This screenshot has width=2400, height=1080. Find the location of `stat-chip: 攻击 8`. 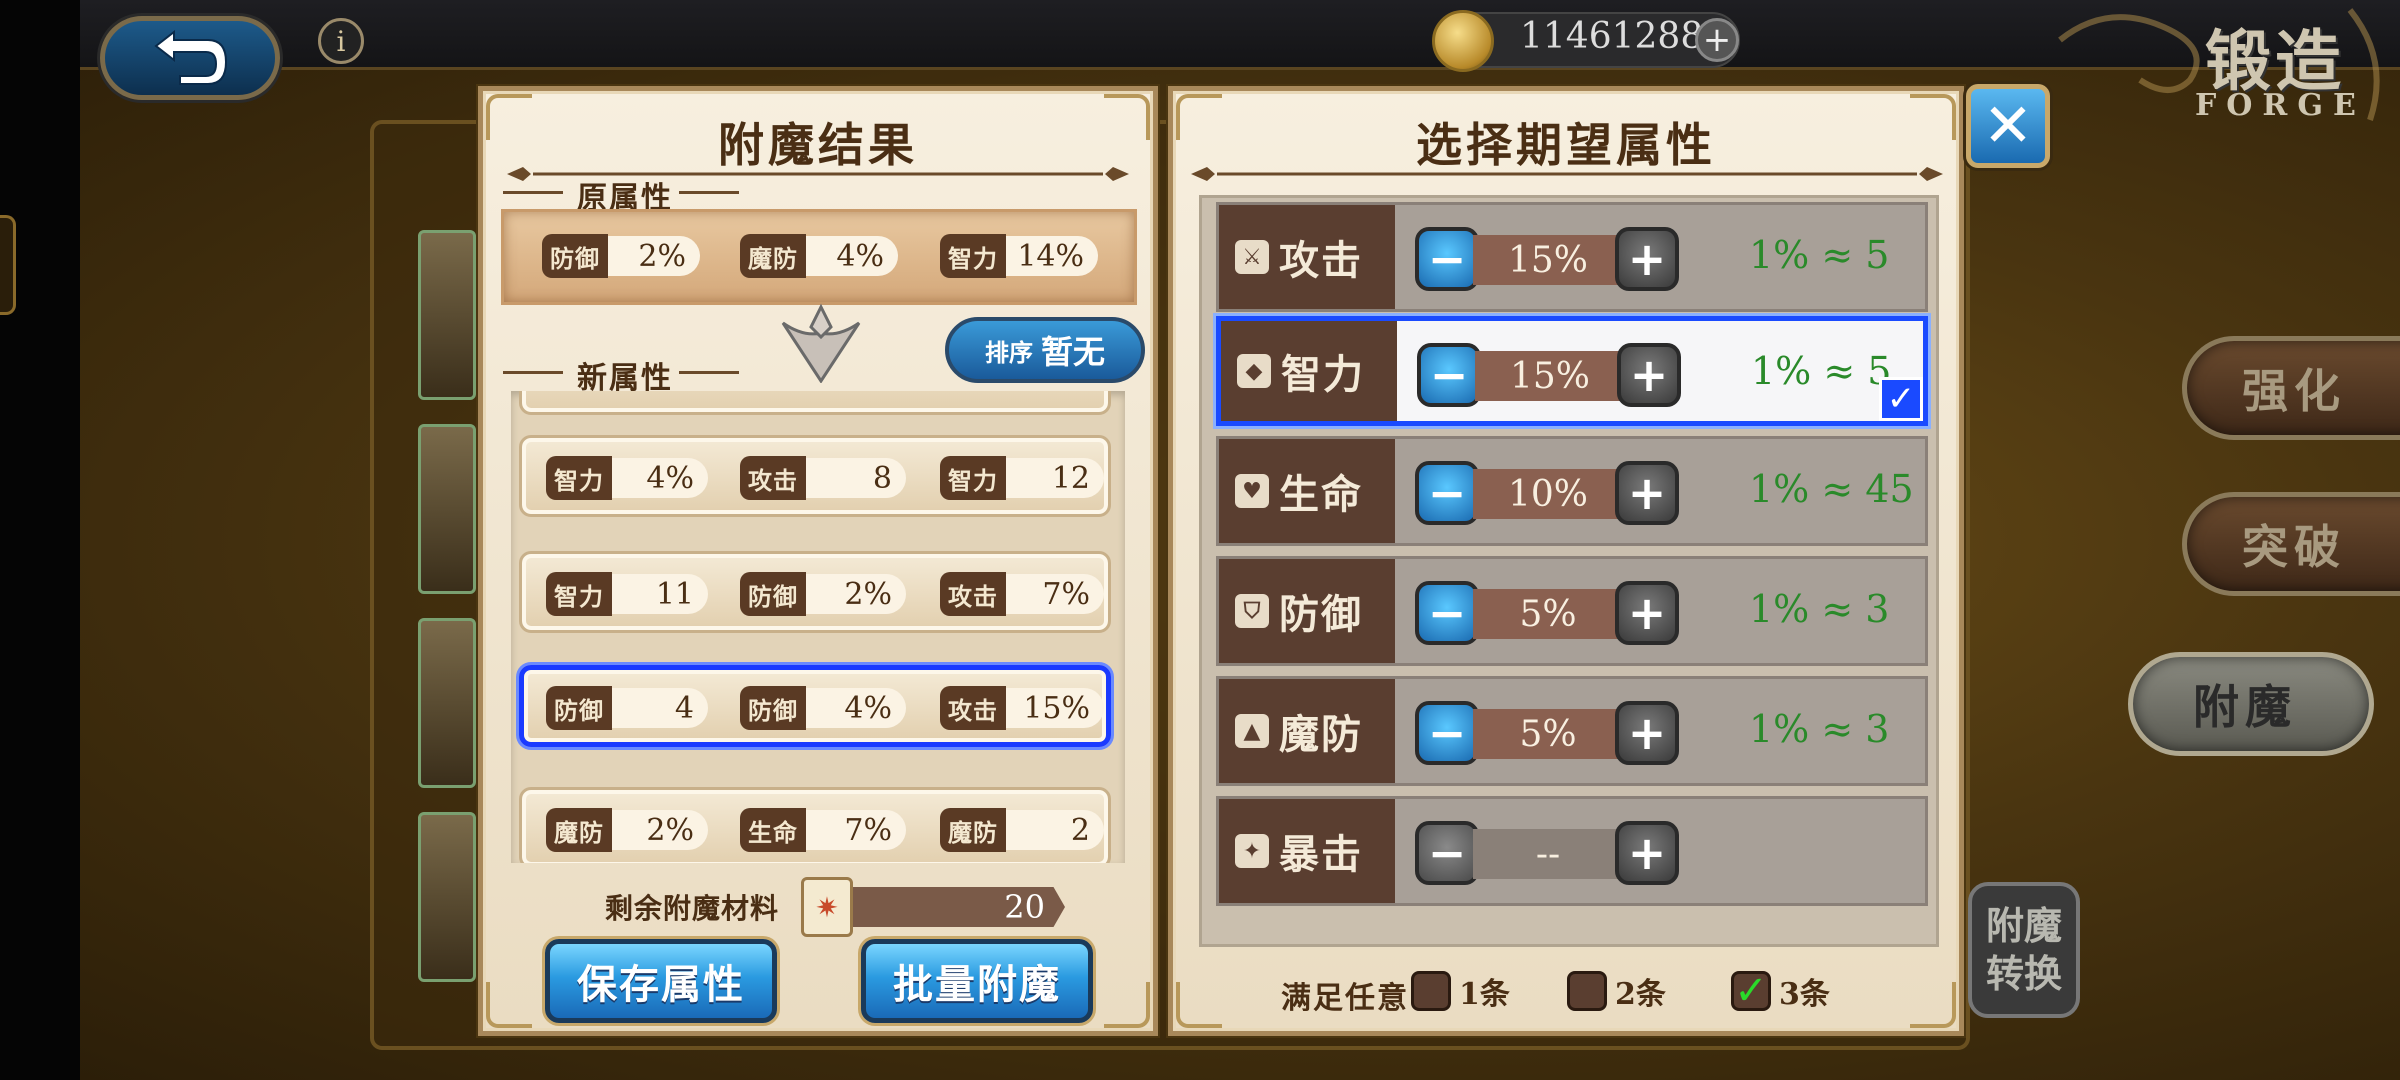

stat-chip: 攻击 8 is located at coordinates (823, 478).